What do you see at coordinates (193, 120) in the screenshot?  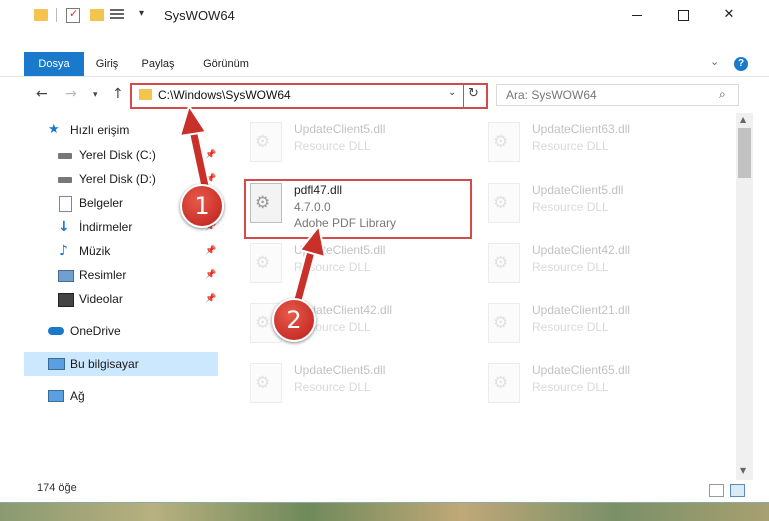 I see `arrow-1-head` at bounding box center [193, 120].